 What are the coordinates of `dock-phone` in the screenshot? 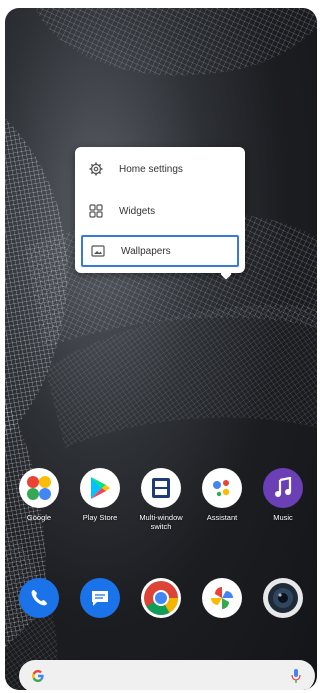 It's located at (39, 598).